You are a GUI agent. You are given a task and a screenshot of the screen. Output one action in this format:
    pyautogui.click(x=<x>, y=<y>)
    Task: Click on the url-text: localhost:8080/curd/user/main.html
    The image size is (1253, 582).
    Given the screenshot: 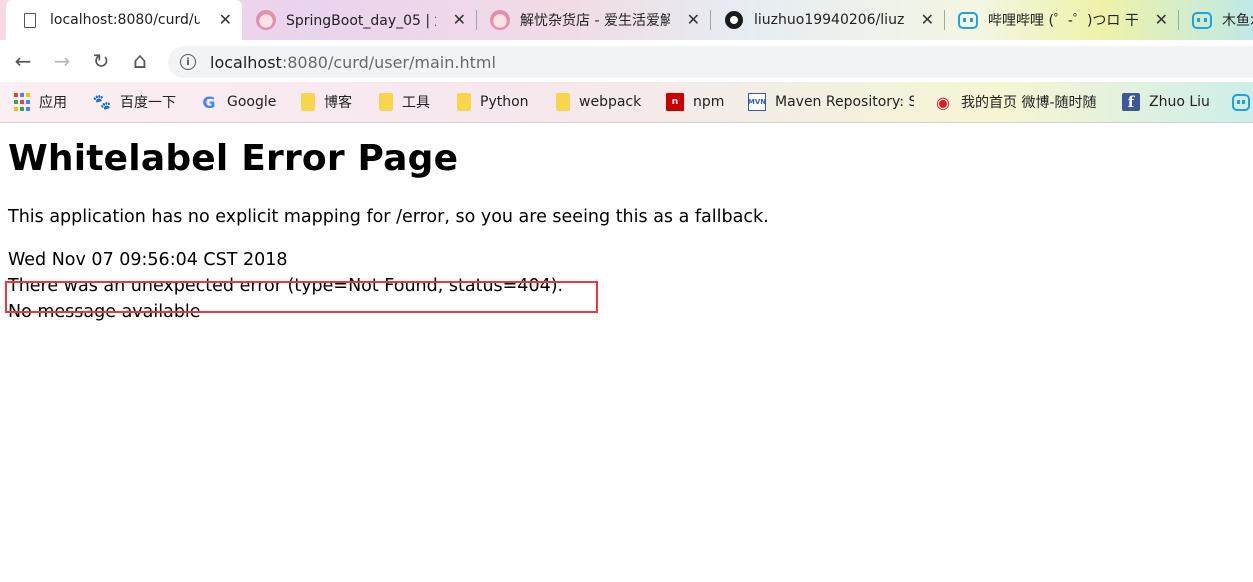 What is the action you would take?
    pyautogui.click(x=353, y=62)
    